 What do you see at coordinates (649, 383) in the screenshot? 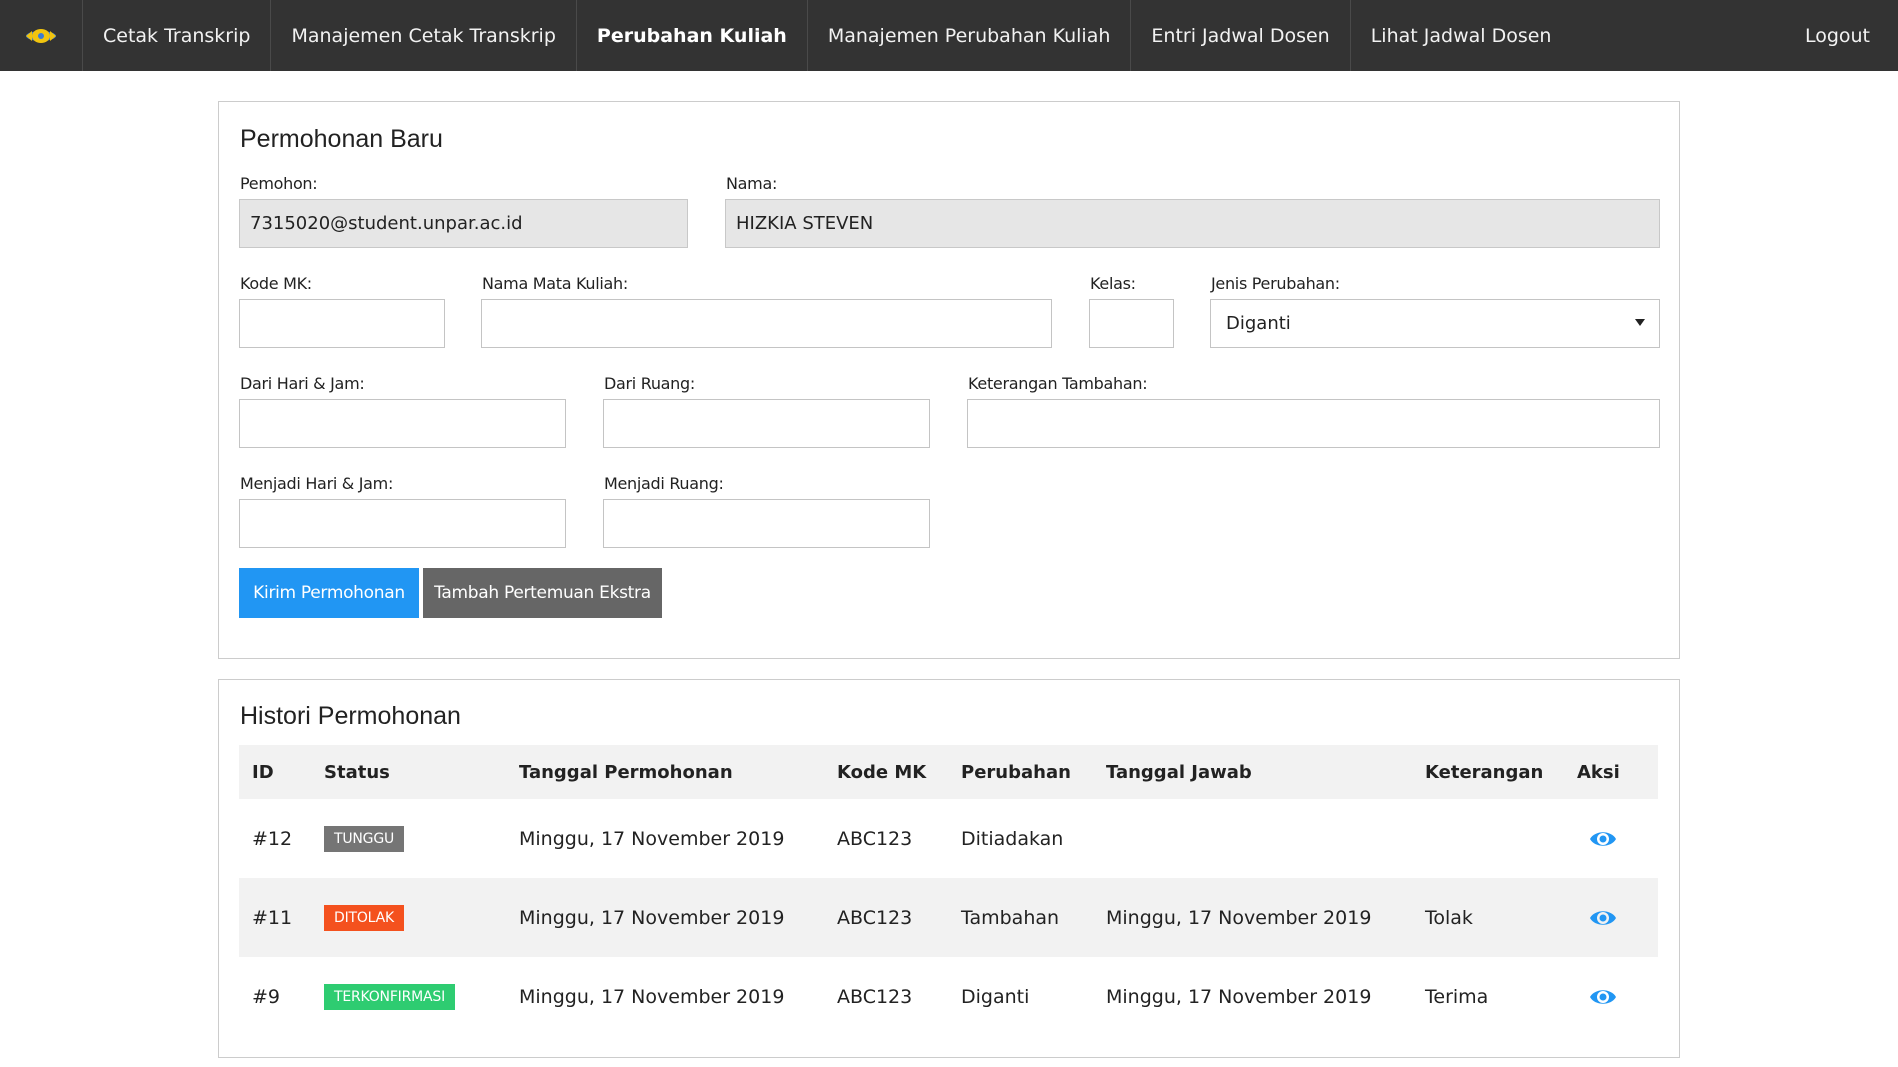
I see `dari-ruang-label: Dari Ruang:` at bounding box center [649, 383].